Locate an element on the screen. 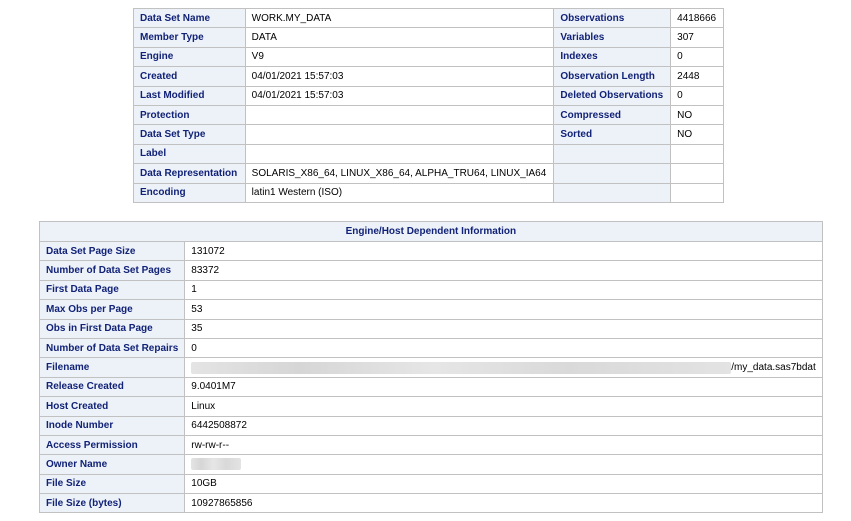  attr-label: Created is located at coordinates (189, 76).